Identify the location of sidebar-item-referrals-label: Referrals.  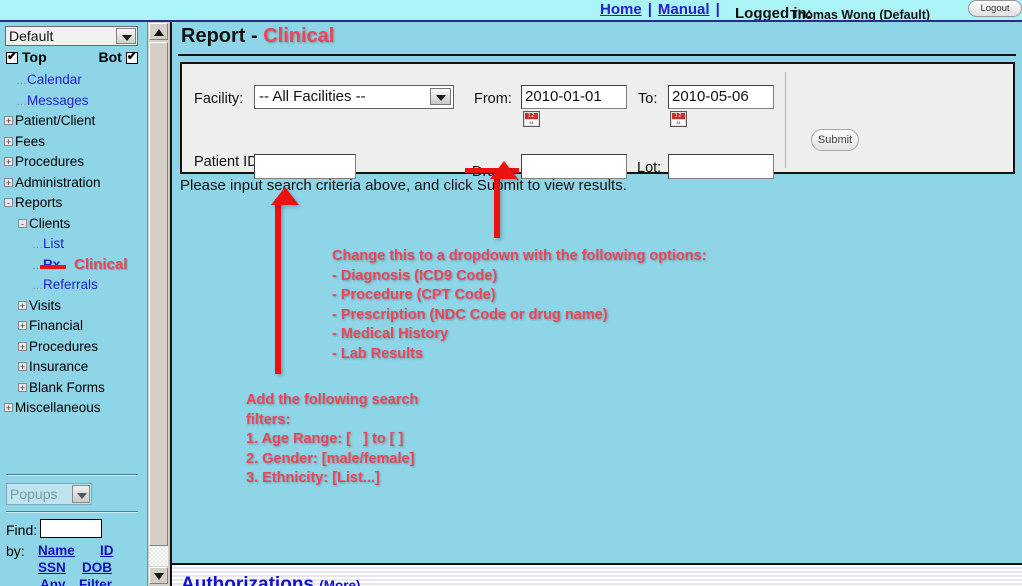
(70, 284).